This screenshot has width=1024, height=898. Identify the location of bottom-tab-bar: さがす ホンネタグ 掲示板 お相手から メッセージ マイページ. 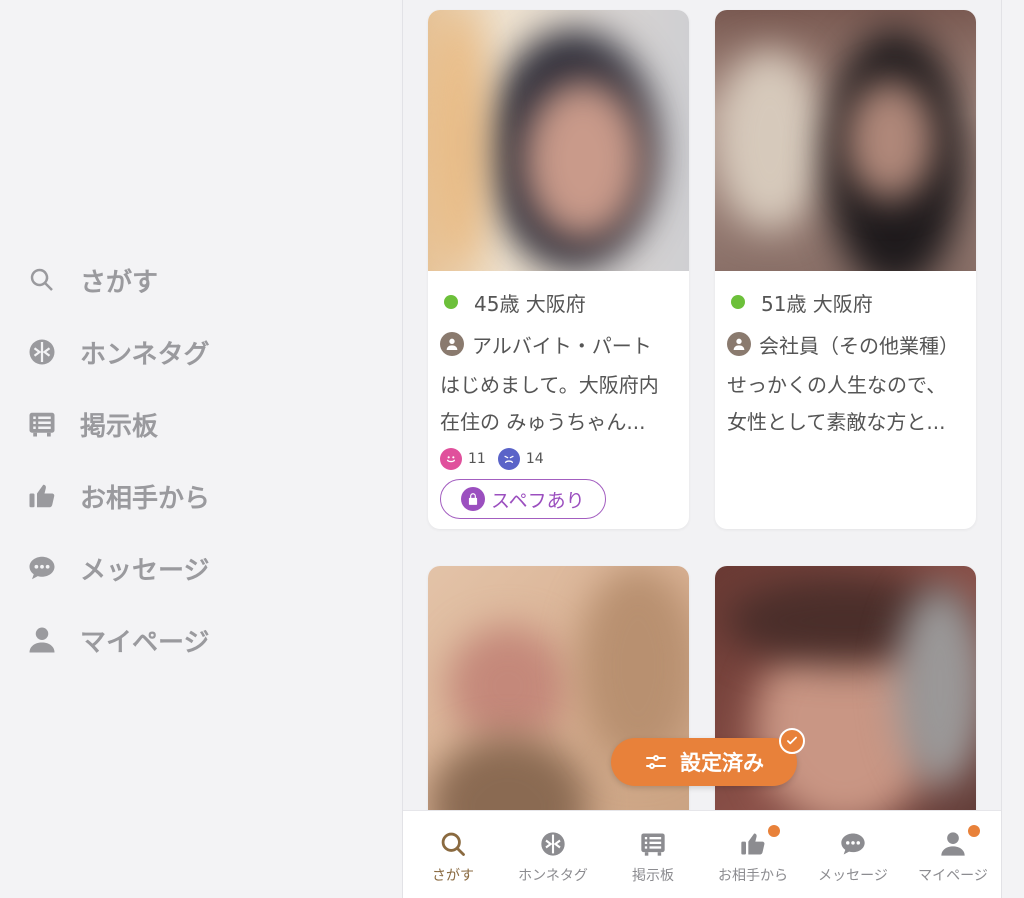
(702, 854).